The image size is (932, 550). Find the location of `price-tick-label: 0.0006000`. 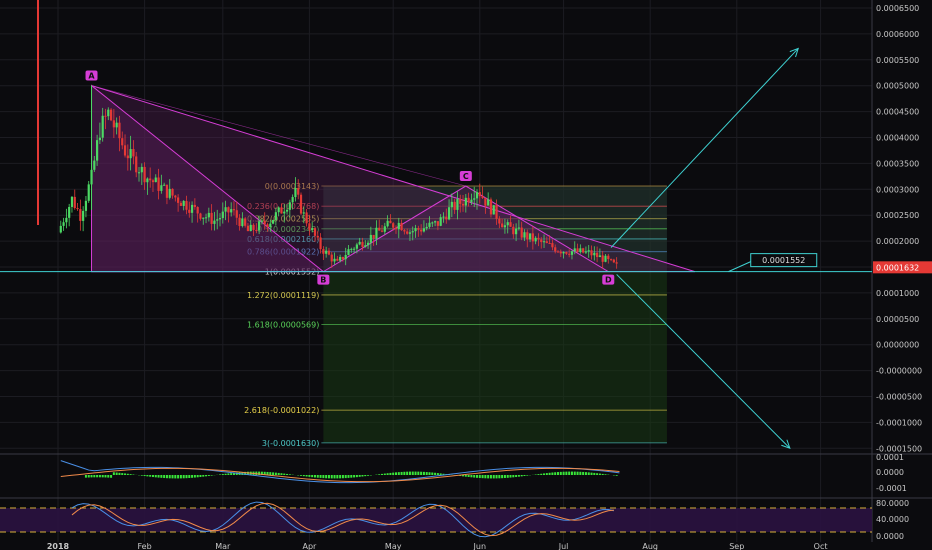

price-tick-label: 0.0006000 is located at coordinates (897, 34).